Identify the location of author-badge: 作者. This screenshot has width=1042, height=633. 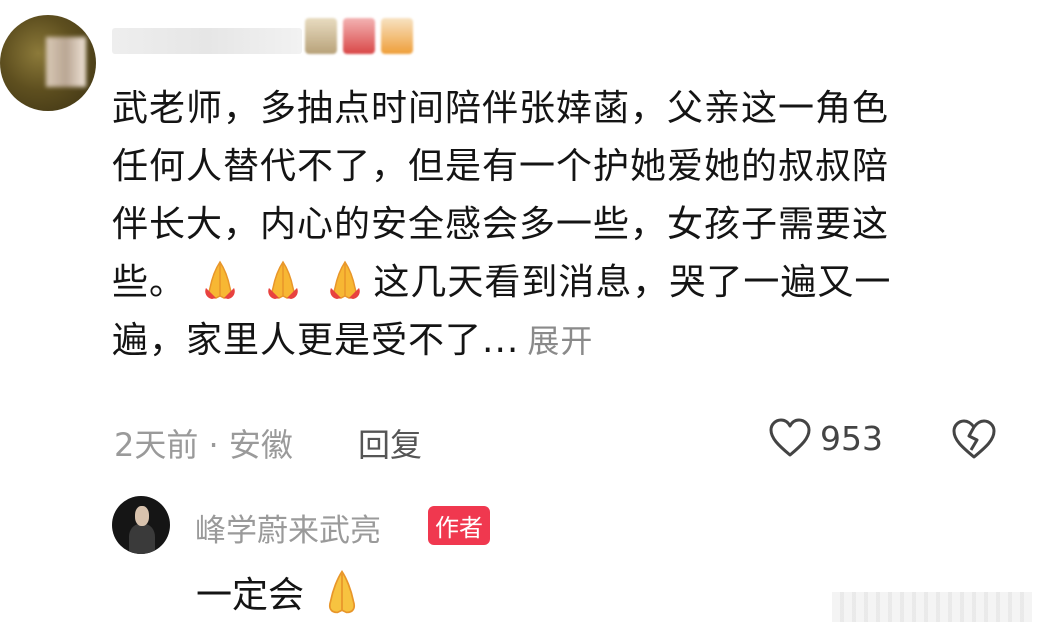
(459, 525).